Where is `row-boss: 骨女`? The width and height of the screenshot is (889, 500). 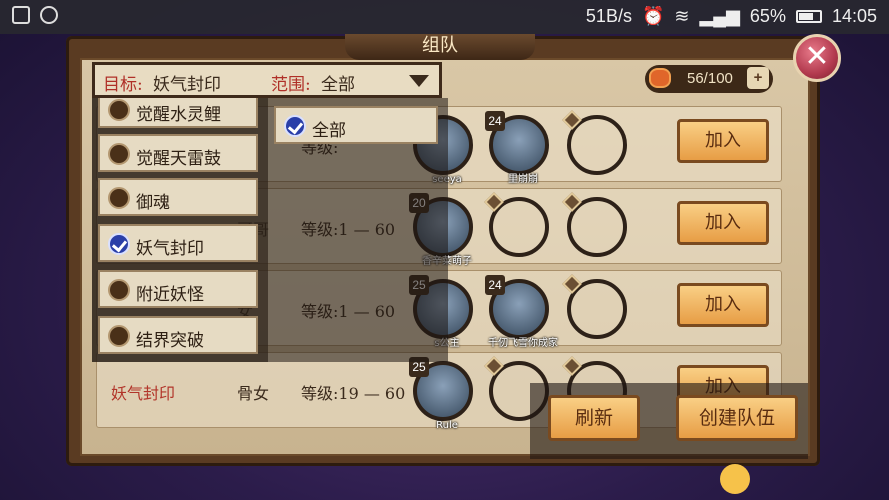
row-boss: 骨女 is located at coordinates (253, 393).